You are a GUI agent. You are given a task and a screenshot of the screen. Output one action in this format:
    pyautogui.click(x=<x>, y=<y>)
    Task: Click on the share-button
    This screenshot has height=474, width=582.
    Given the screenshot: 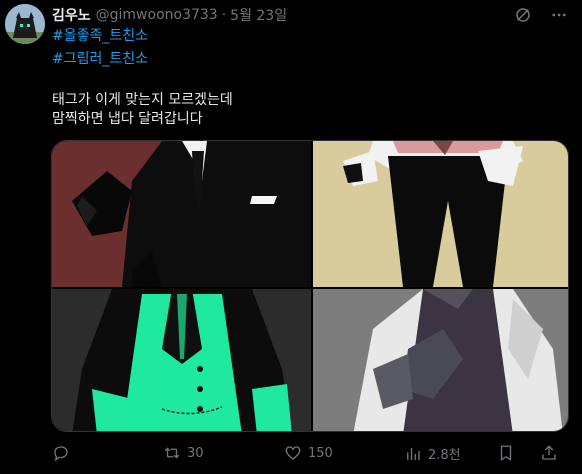 What is the action you would take?
    pyautogui.click(x=549, y=453)
    